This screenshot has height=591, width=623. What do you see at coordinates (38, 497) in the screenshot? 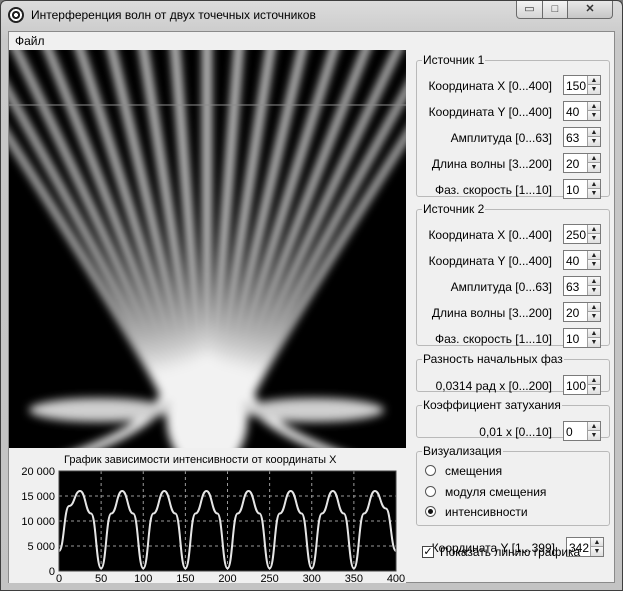
I see `y-tick-label: 15 000` at bounding box center [38, 497].